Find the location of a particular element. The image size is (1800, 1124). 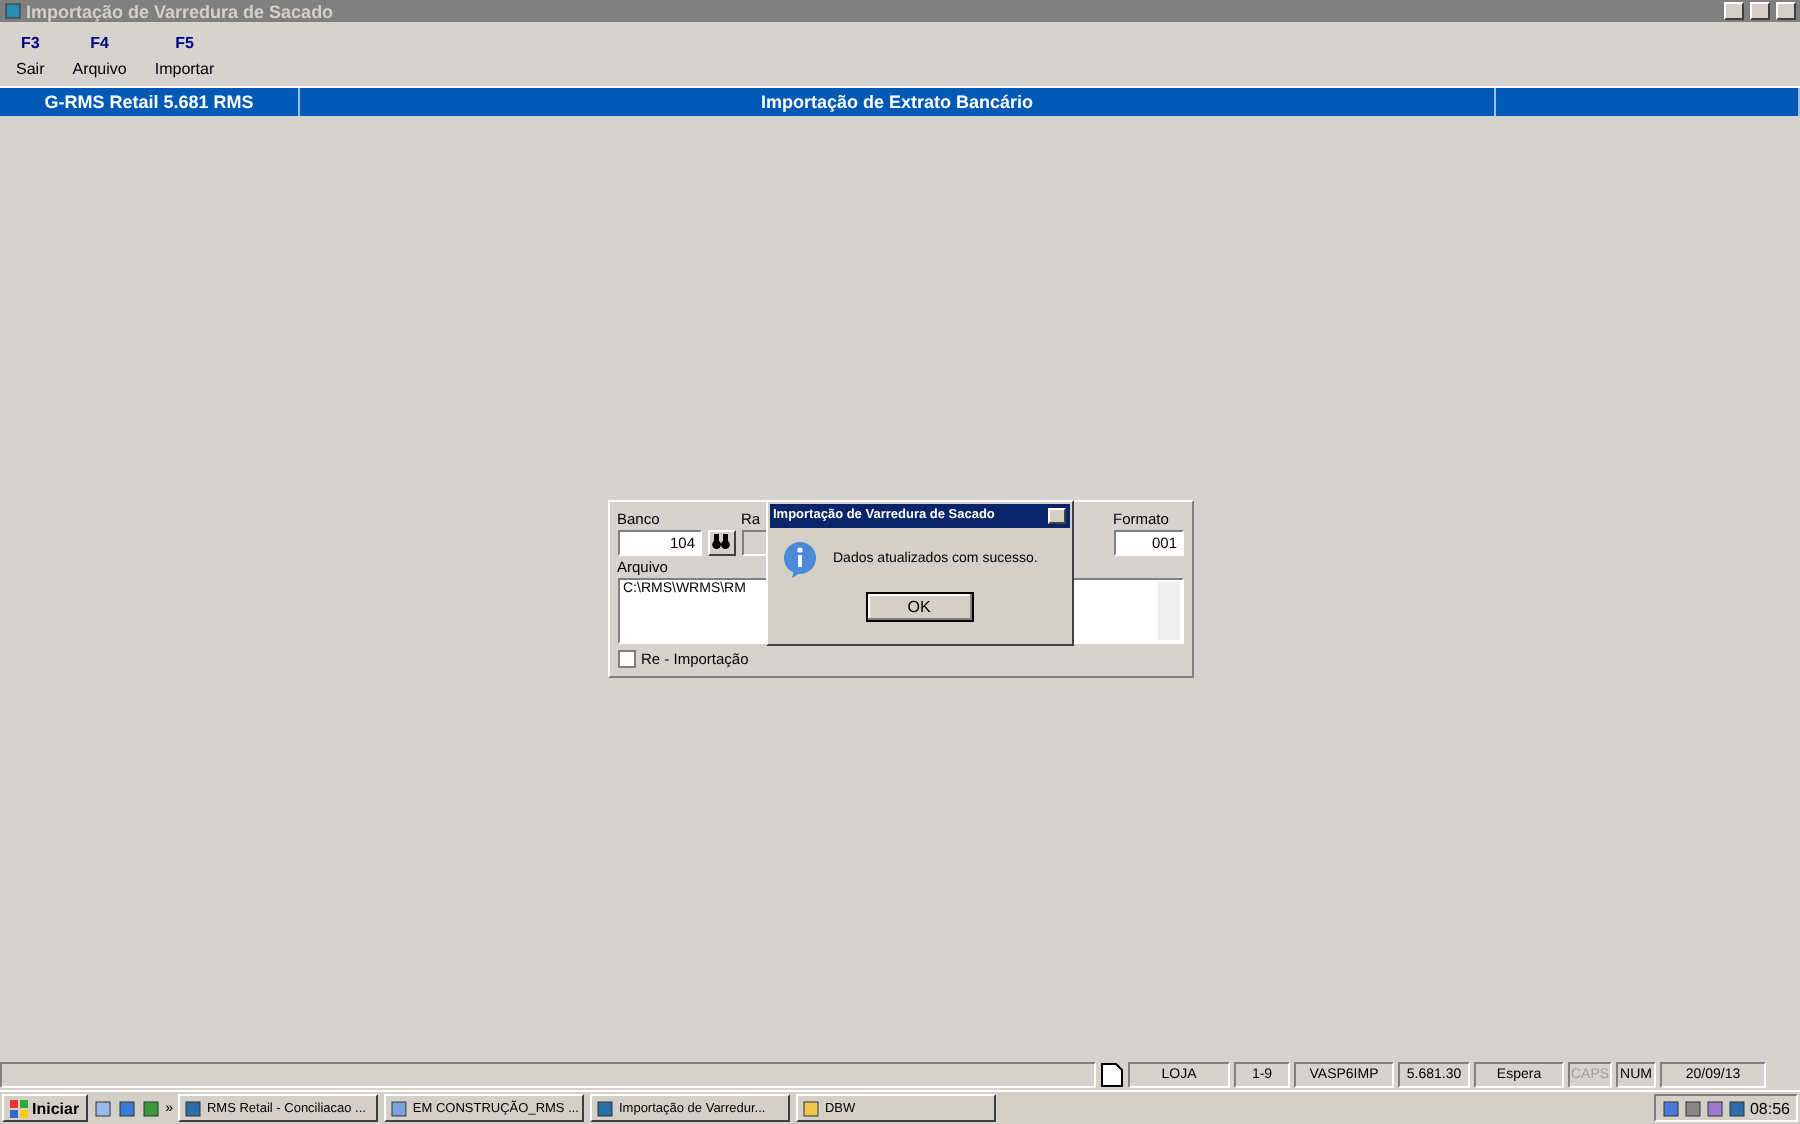

screen-title: Importação de Extrato Bancário is located at coordinates (898, 102).